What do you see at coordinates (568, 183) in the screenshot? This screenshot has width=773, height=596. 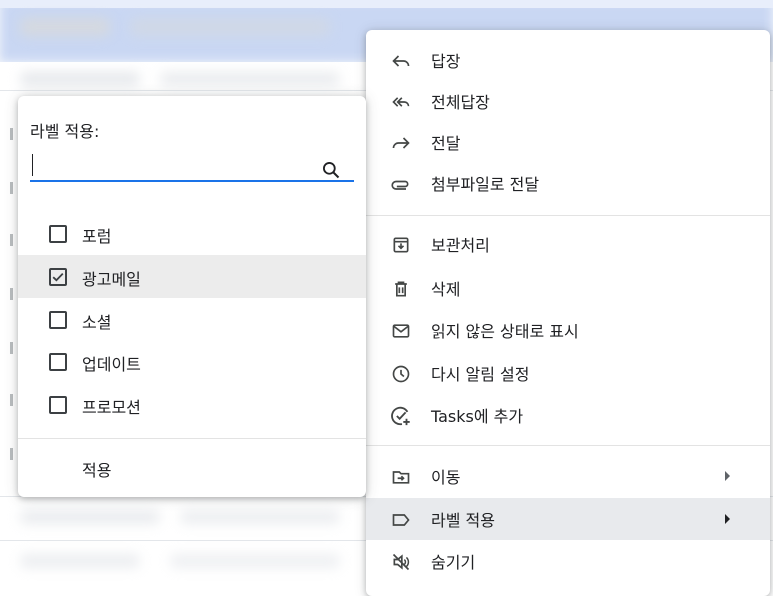 I see `menu-item-forward-as-attachment: 첨부파일로 전달` at bounding box center [568, 183].